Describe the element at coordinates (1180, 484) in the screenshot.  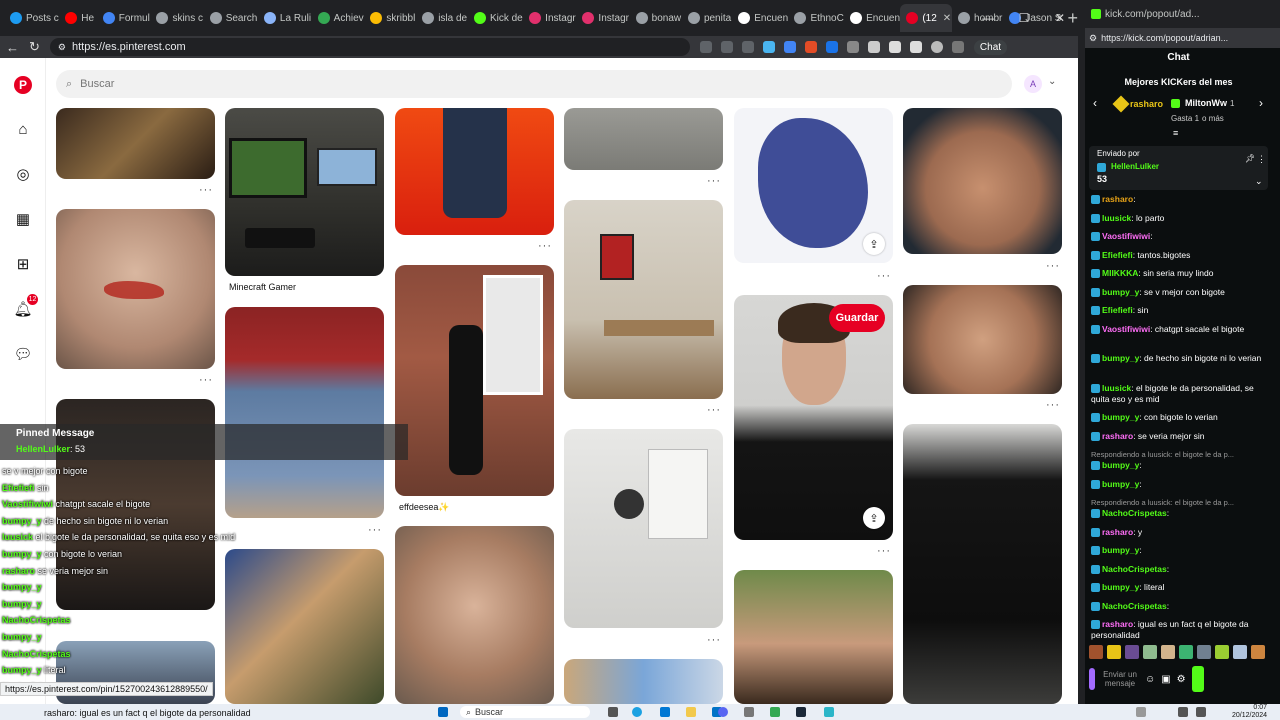
I see `chat-message: bumpy_y:` at that location.